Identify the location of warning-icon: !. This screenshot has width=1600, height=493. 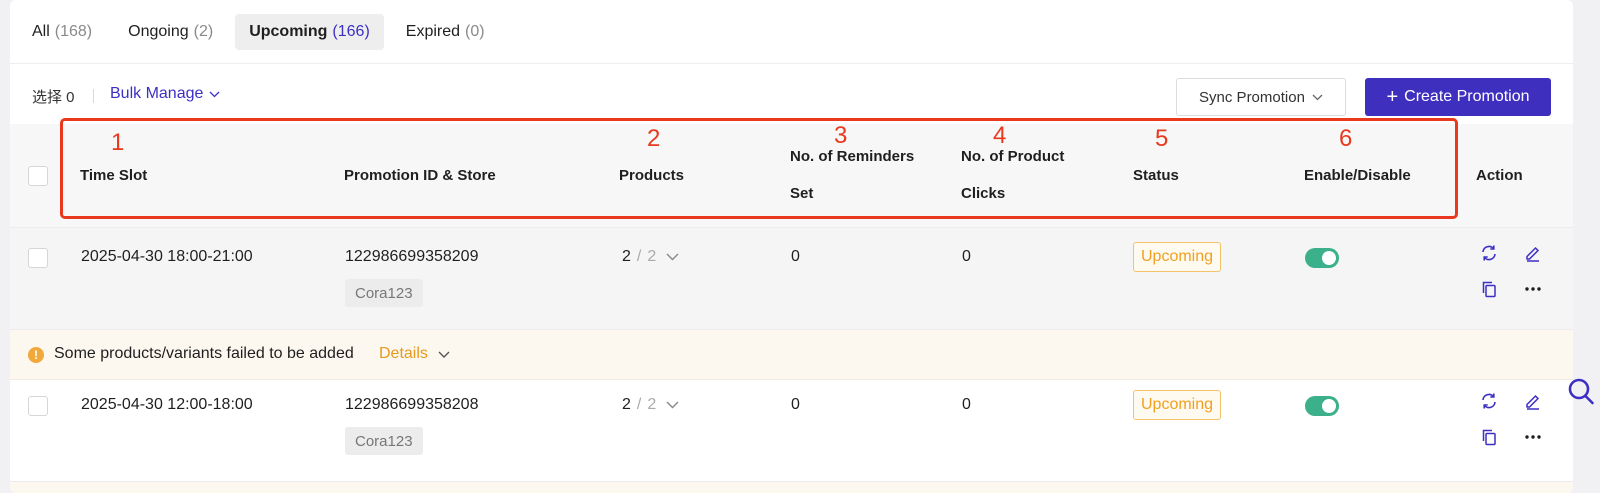
(36, 355).